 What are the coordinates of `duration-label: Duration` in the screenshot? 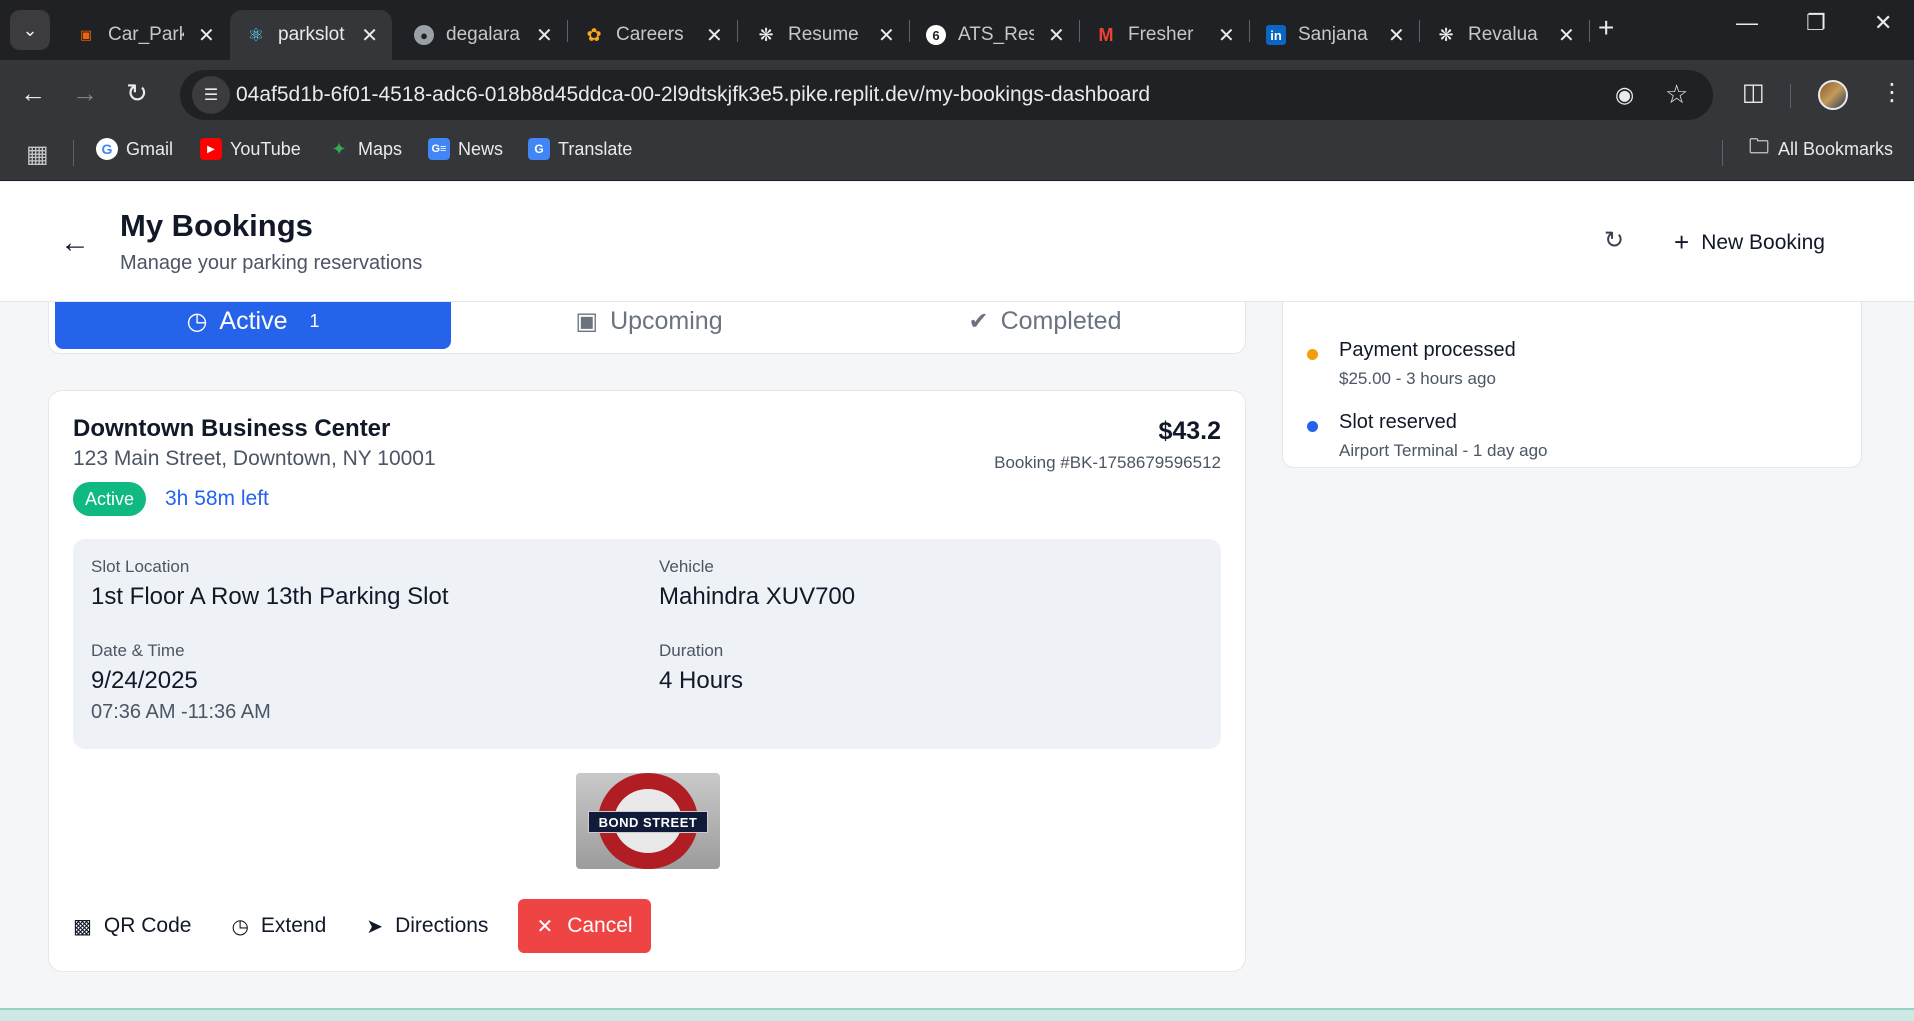 It's located at (691, 650).